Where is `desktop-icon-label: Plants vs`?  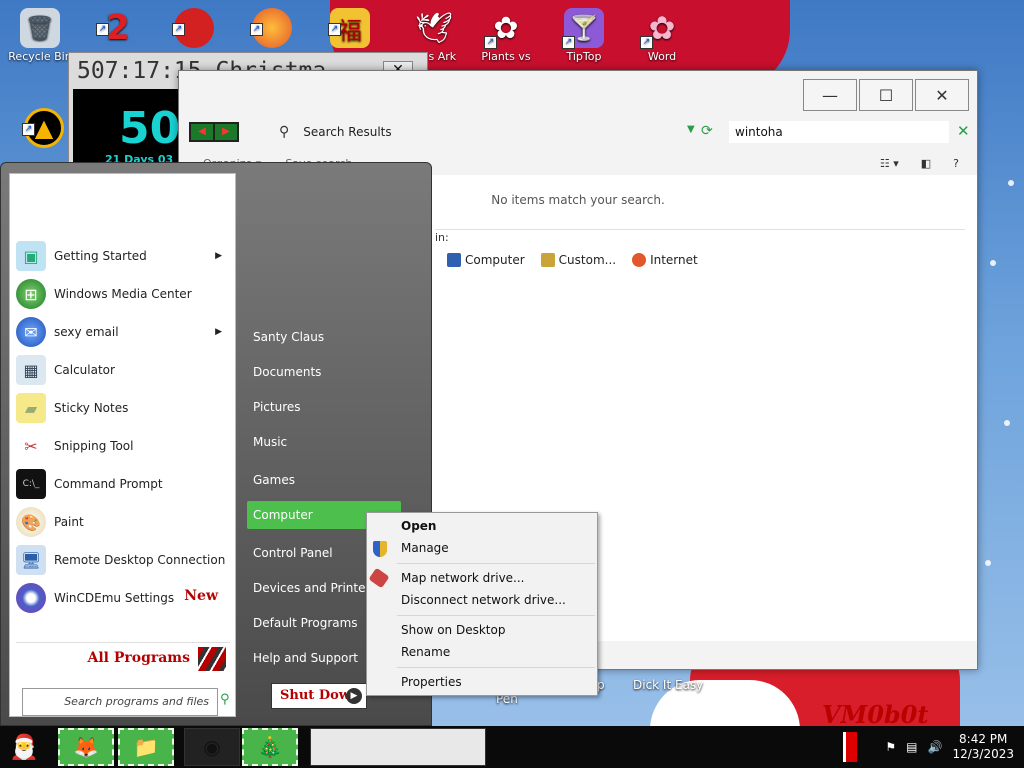 desktop-icon-label: Plants vs is located at coordinates (506, 56).